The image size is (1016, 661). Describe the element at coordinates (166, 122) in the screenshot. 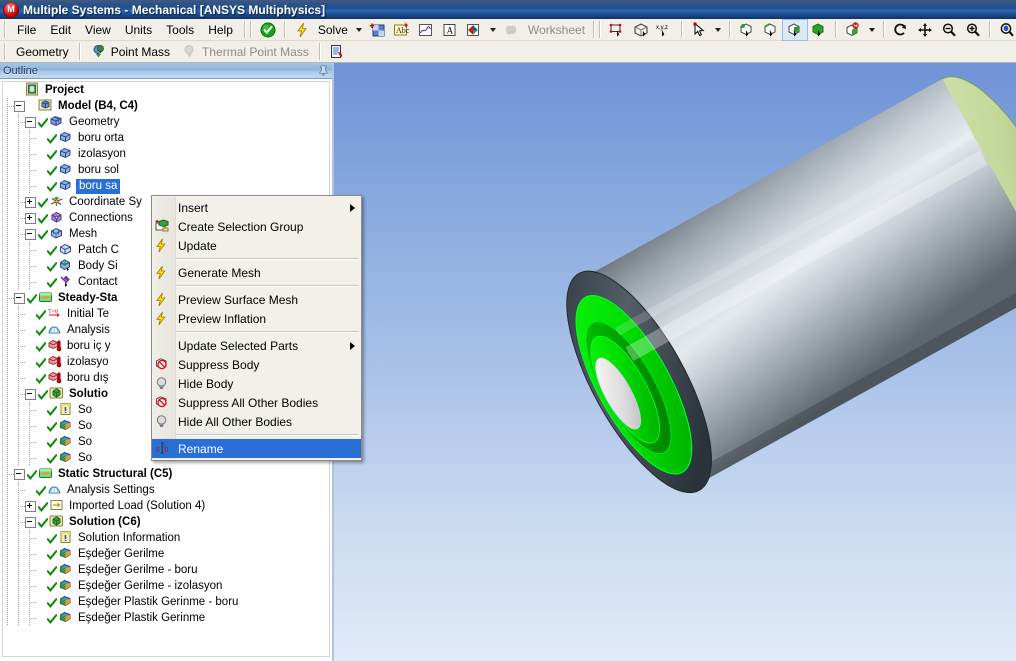

I see `tree-item: Geometry` at that location.